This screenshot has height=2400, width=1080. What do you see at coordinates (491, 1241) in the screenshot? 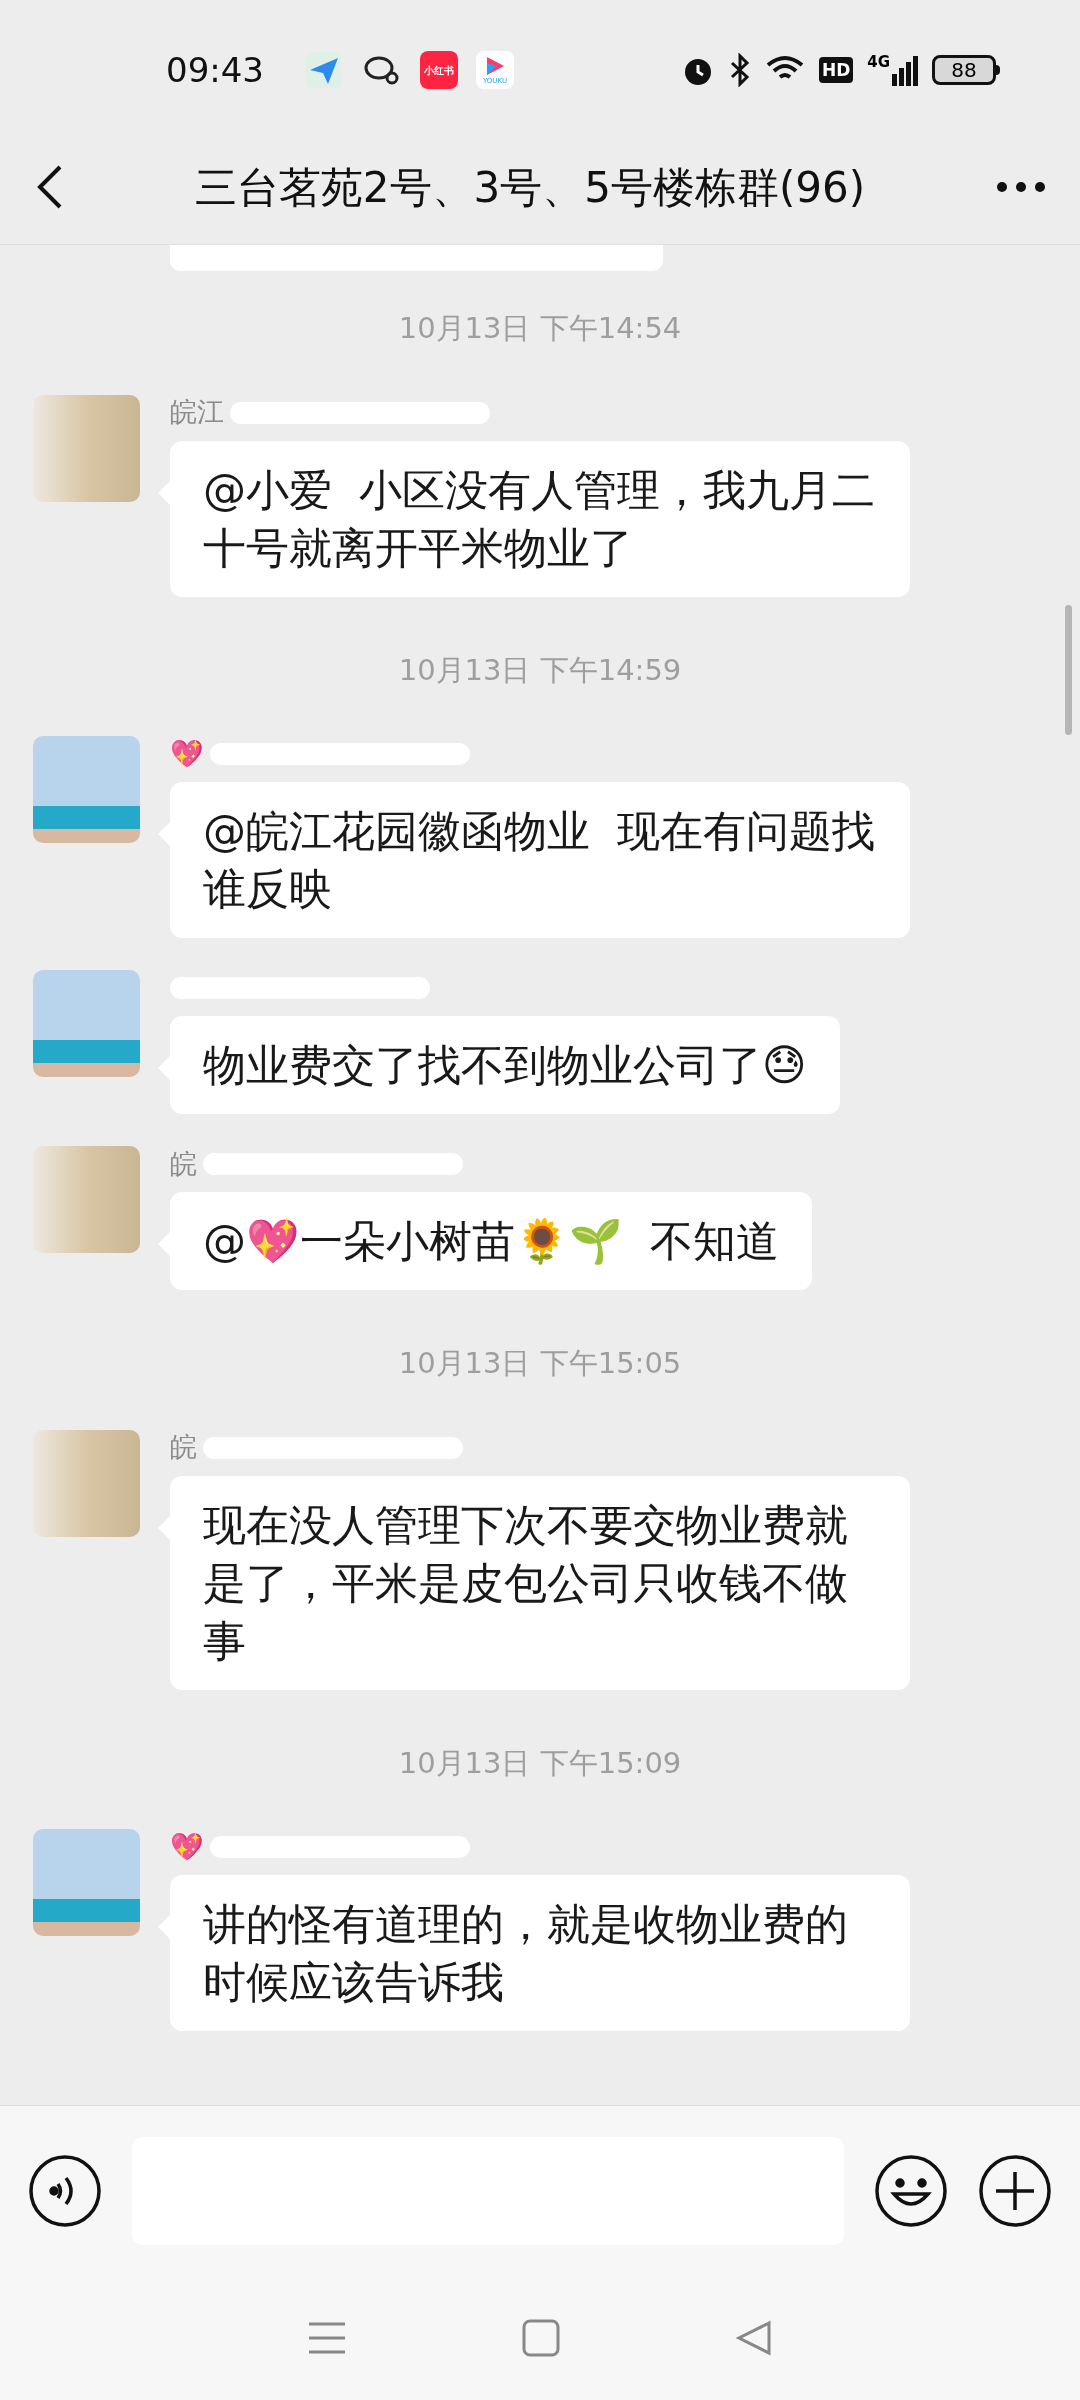
I see `message-text: @💖一朵小树苗🌻🌱 不知道` at bounding box center [491, 1241].